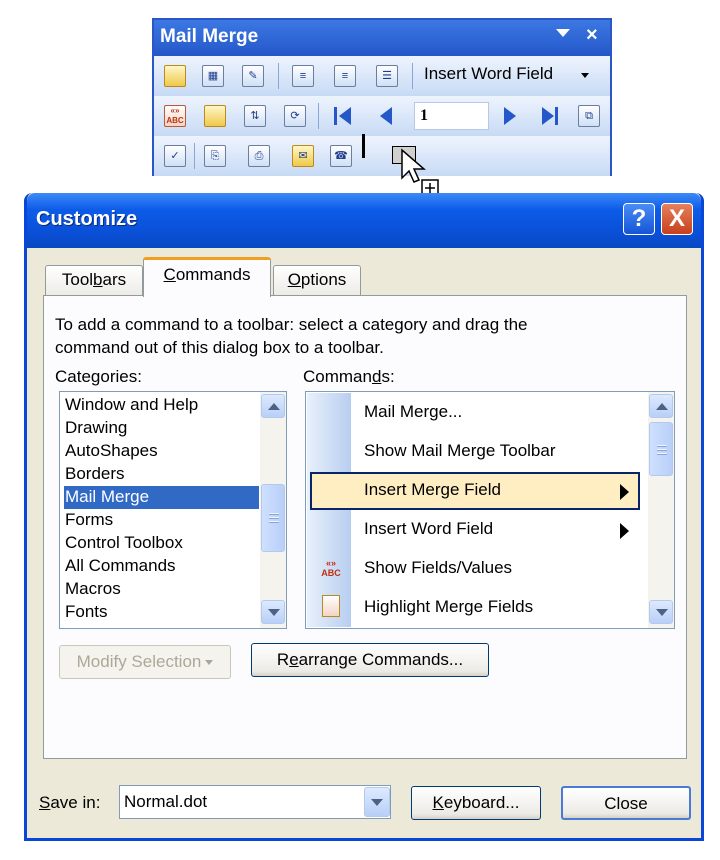 This screenshot has height=860, width=720. I want to click on dialog-title: Customize, so click(87, 219).